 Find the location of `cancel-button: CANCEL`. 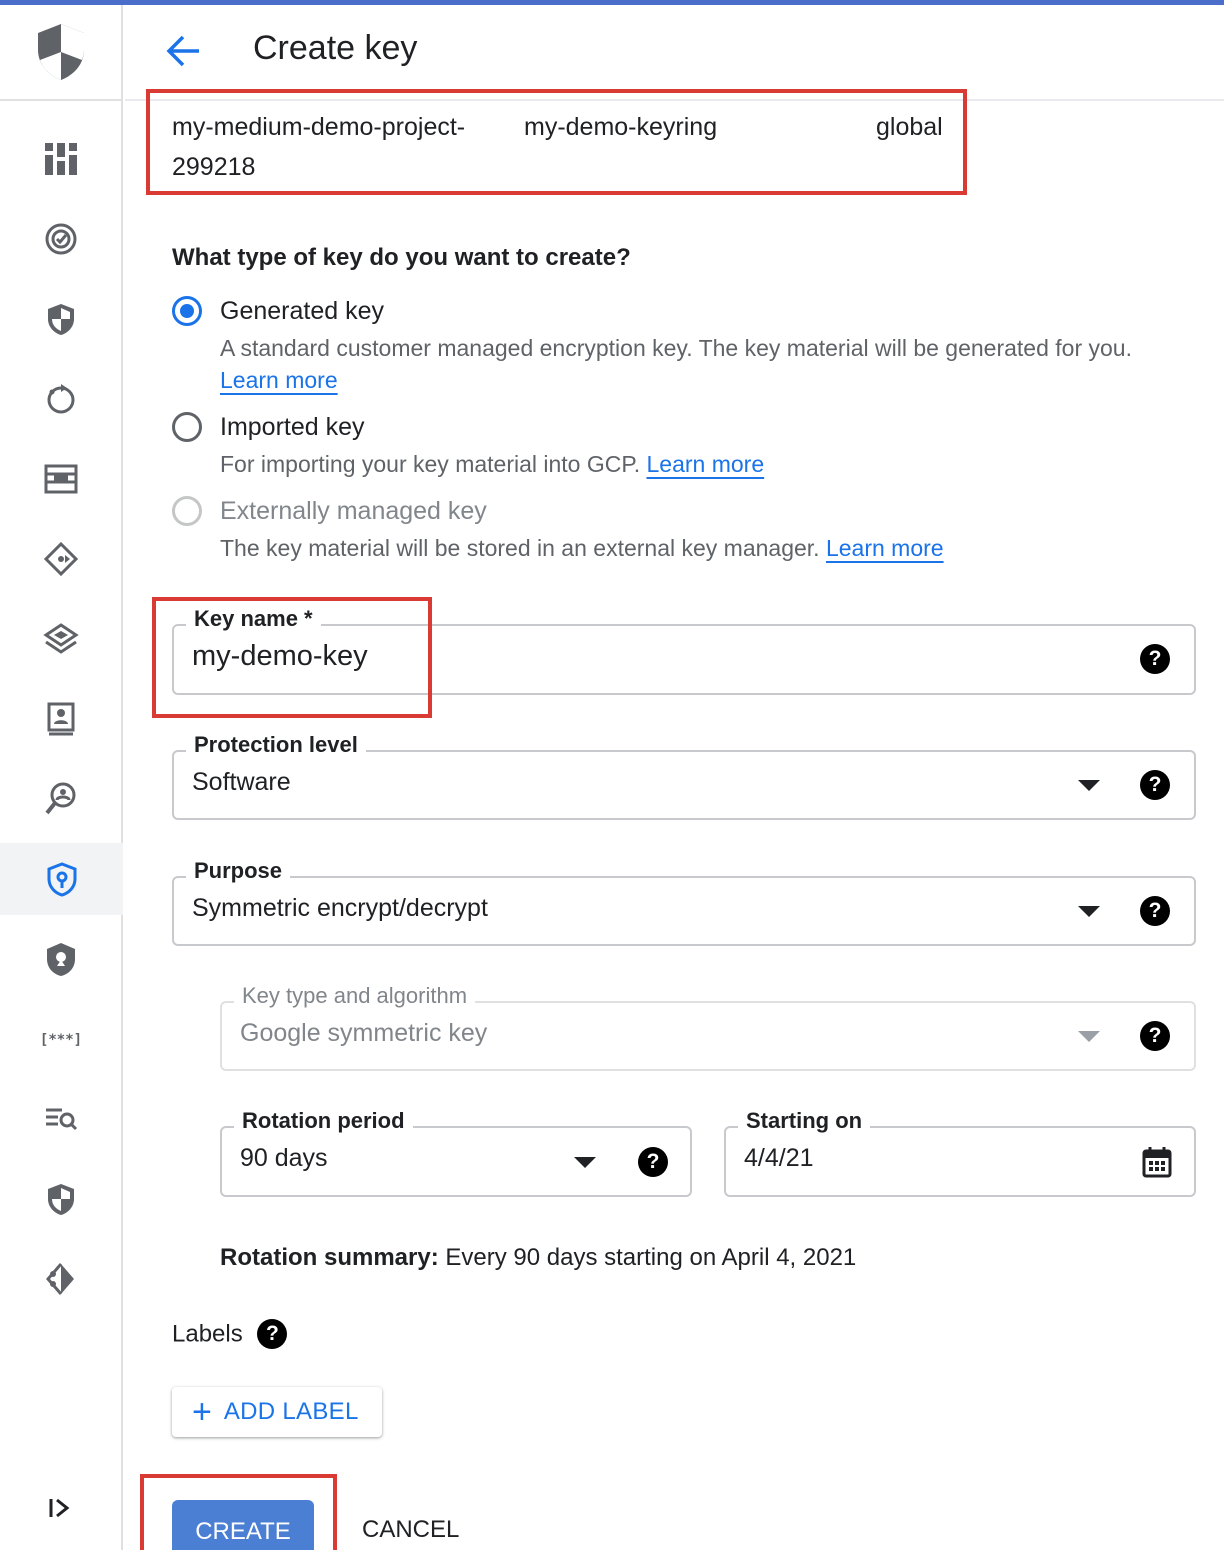

cancel-button: CANCEL is located at coordinates (410, 1530).